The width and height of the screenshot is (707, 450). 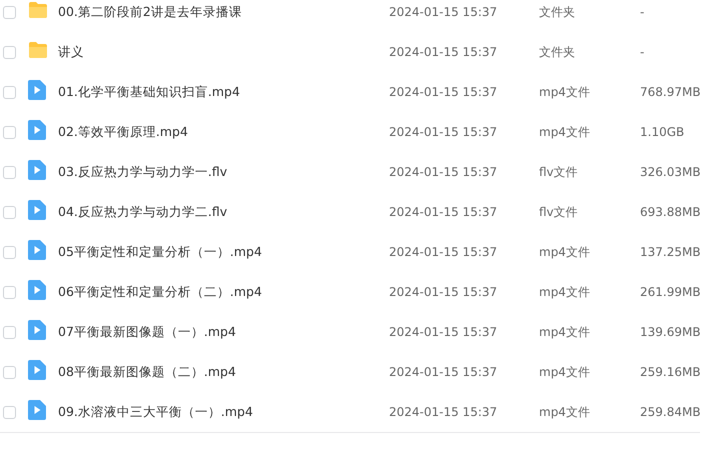 What do you see at coordinates (670, 92) in the screenshot?
I see `file-size: 768.97MB` at bounding box center [670, 92].